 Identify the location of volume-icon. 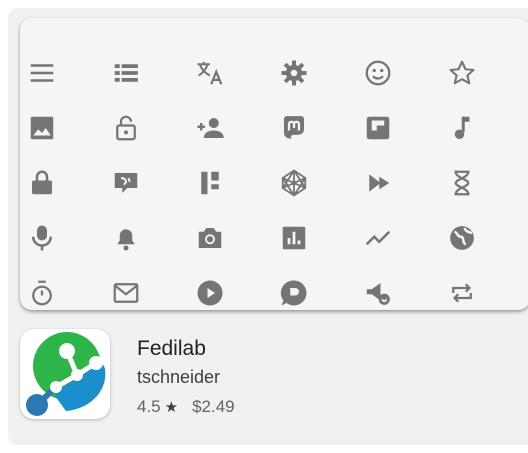
(516, 182).